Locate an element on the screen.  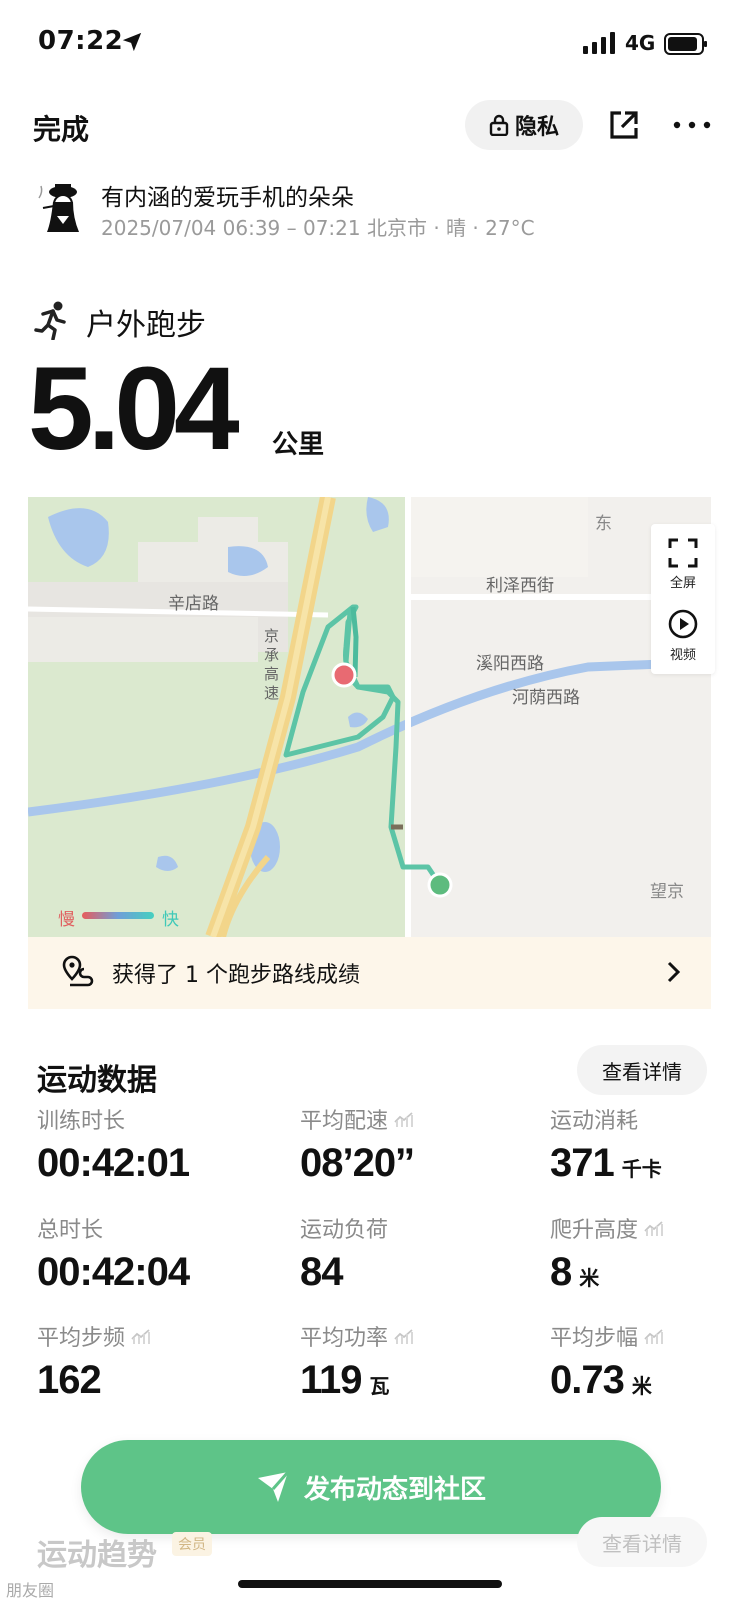
metric-label-text: 运动负荷 is located at coordinates (344, 1230).